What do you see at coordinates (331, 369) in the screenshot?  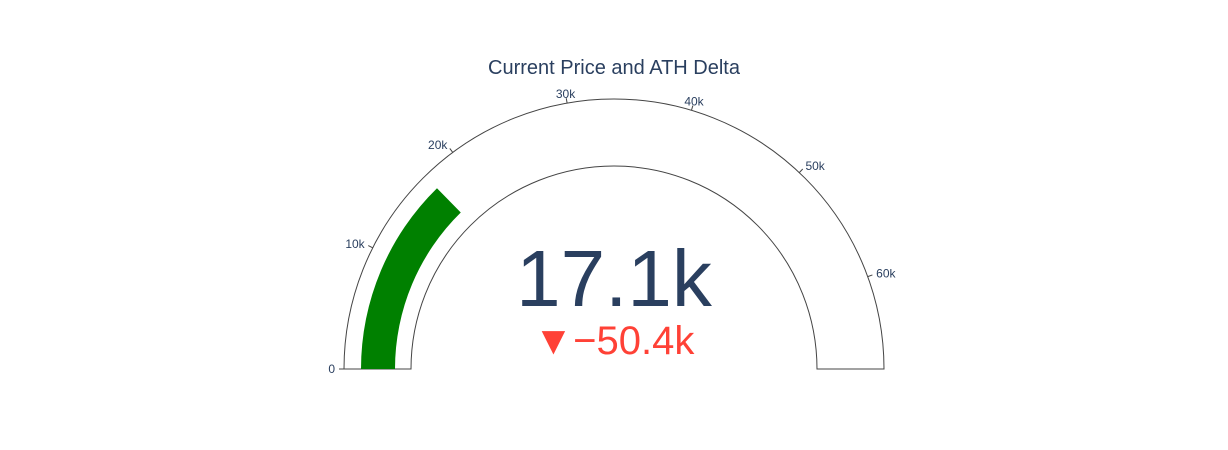 I see `tick-label: 0` at bounding box center [331, 369].